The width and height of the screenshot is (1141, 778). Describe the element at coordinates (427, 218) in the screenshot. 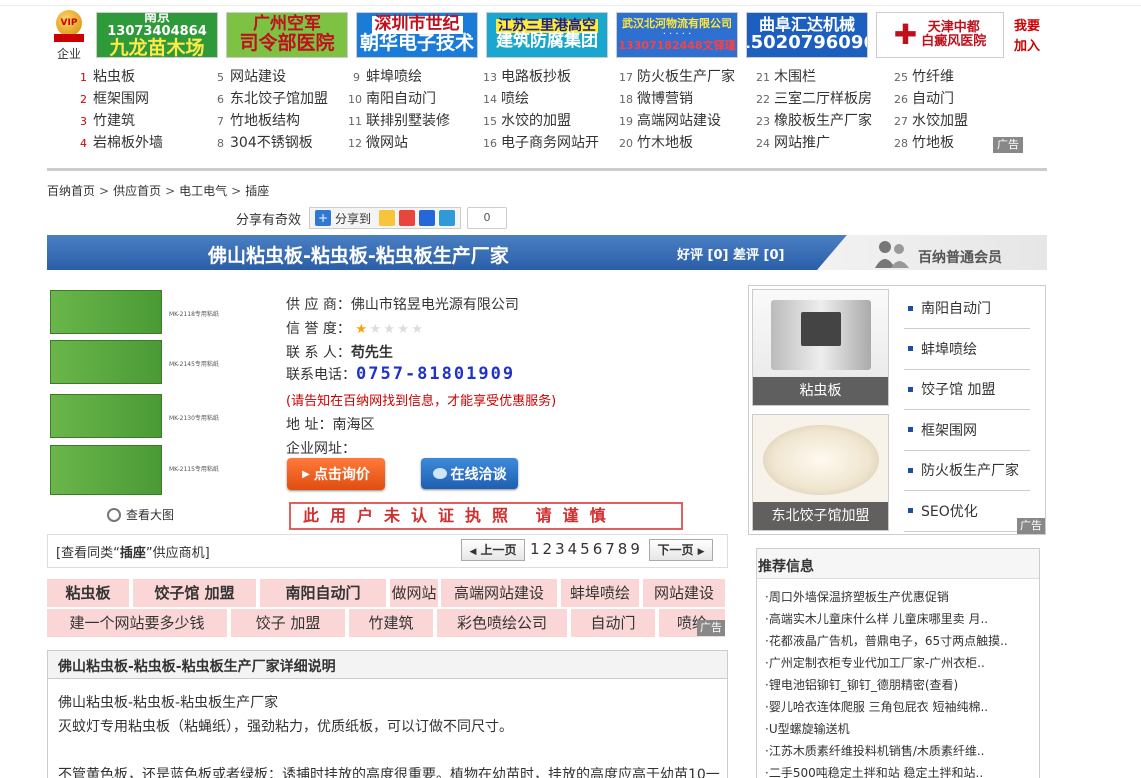

I see `baidu-icon` at that location.